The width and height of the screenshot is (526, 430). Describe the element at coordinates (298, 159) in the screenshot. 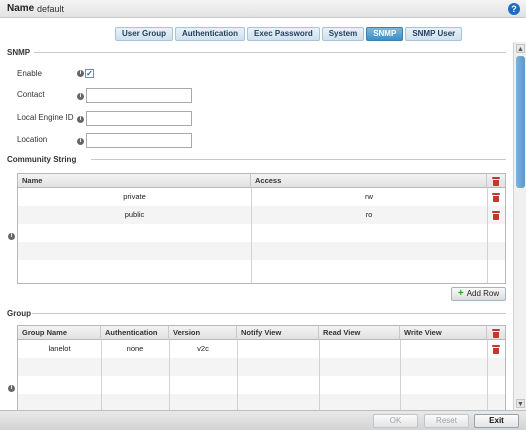

I see `community-section-divider` at that location.